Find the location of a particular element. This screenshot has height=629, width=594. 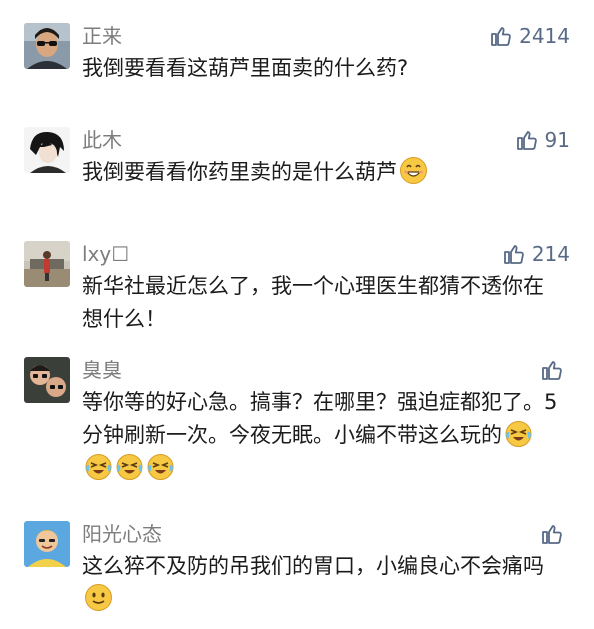

like-button: 2414 is located at coordinates (529, 36).